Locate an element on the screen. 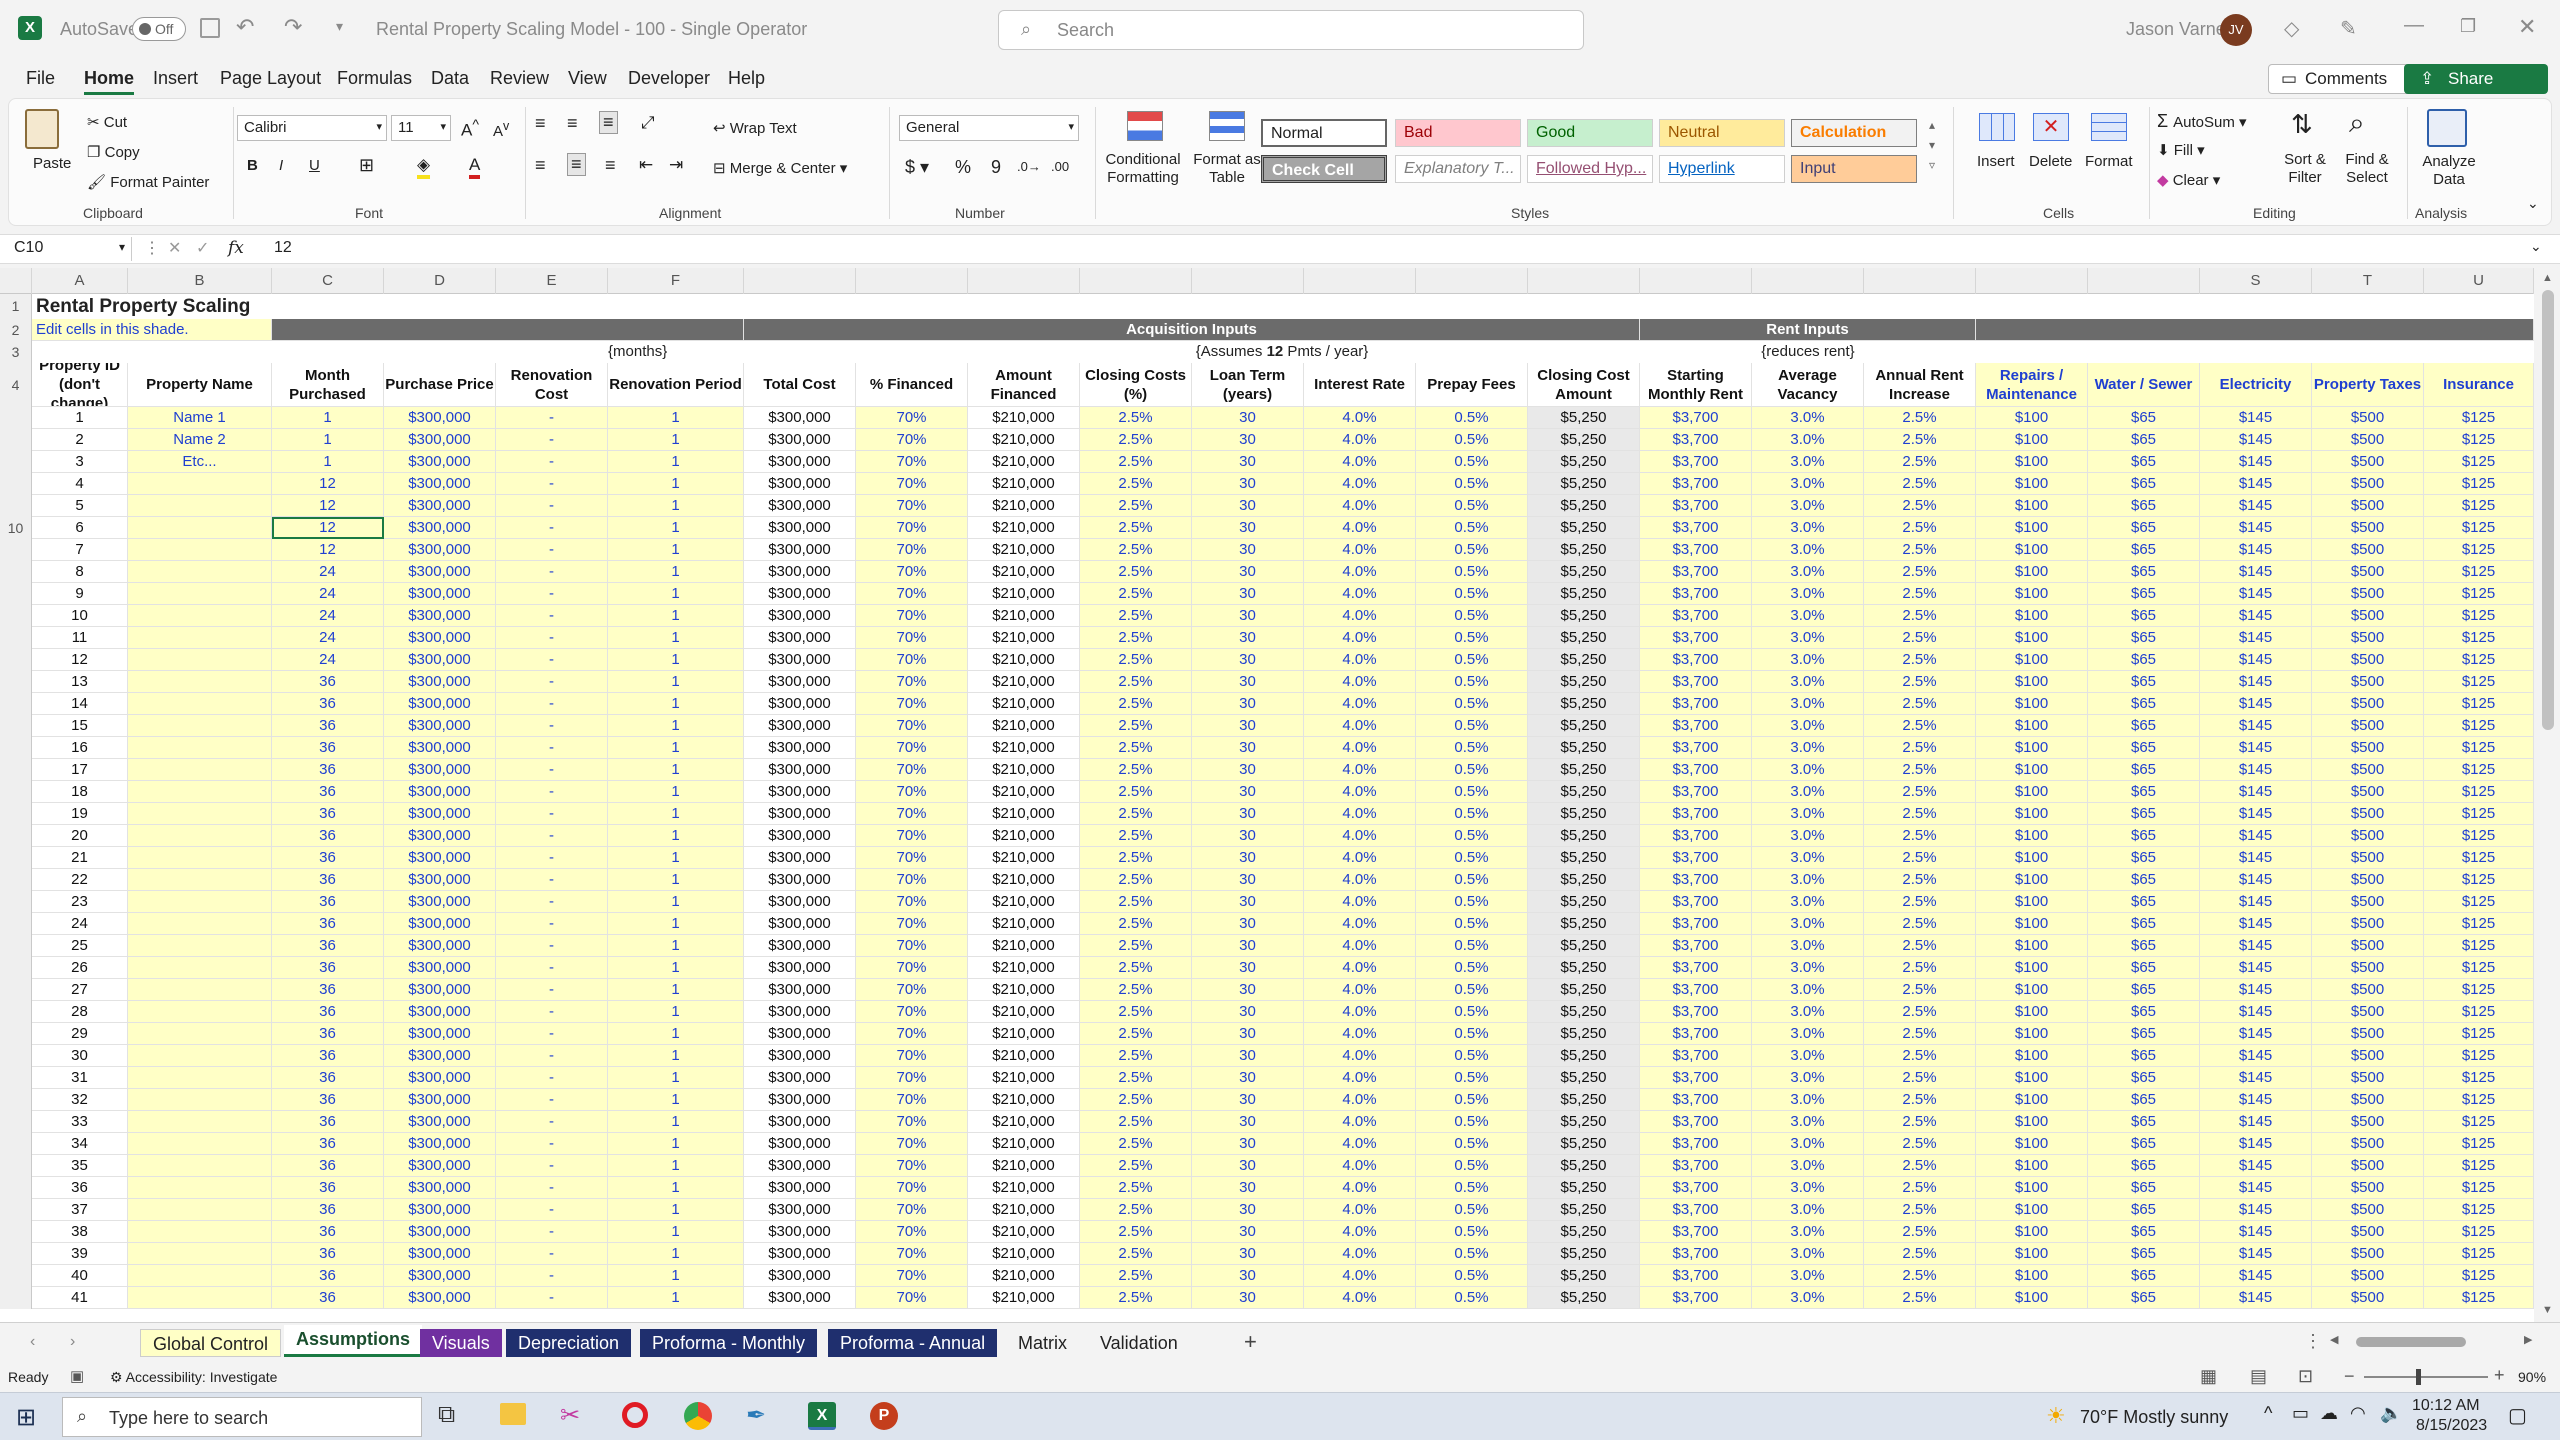 Image resolution: width=2560 pixels, height=1440 pixels. style-input: Input is located at coordinates (1854, 169).